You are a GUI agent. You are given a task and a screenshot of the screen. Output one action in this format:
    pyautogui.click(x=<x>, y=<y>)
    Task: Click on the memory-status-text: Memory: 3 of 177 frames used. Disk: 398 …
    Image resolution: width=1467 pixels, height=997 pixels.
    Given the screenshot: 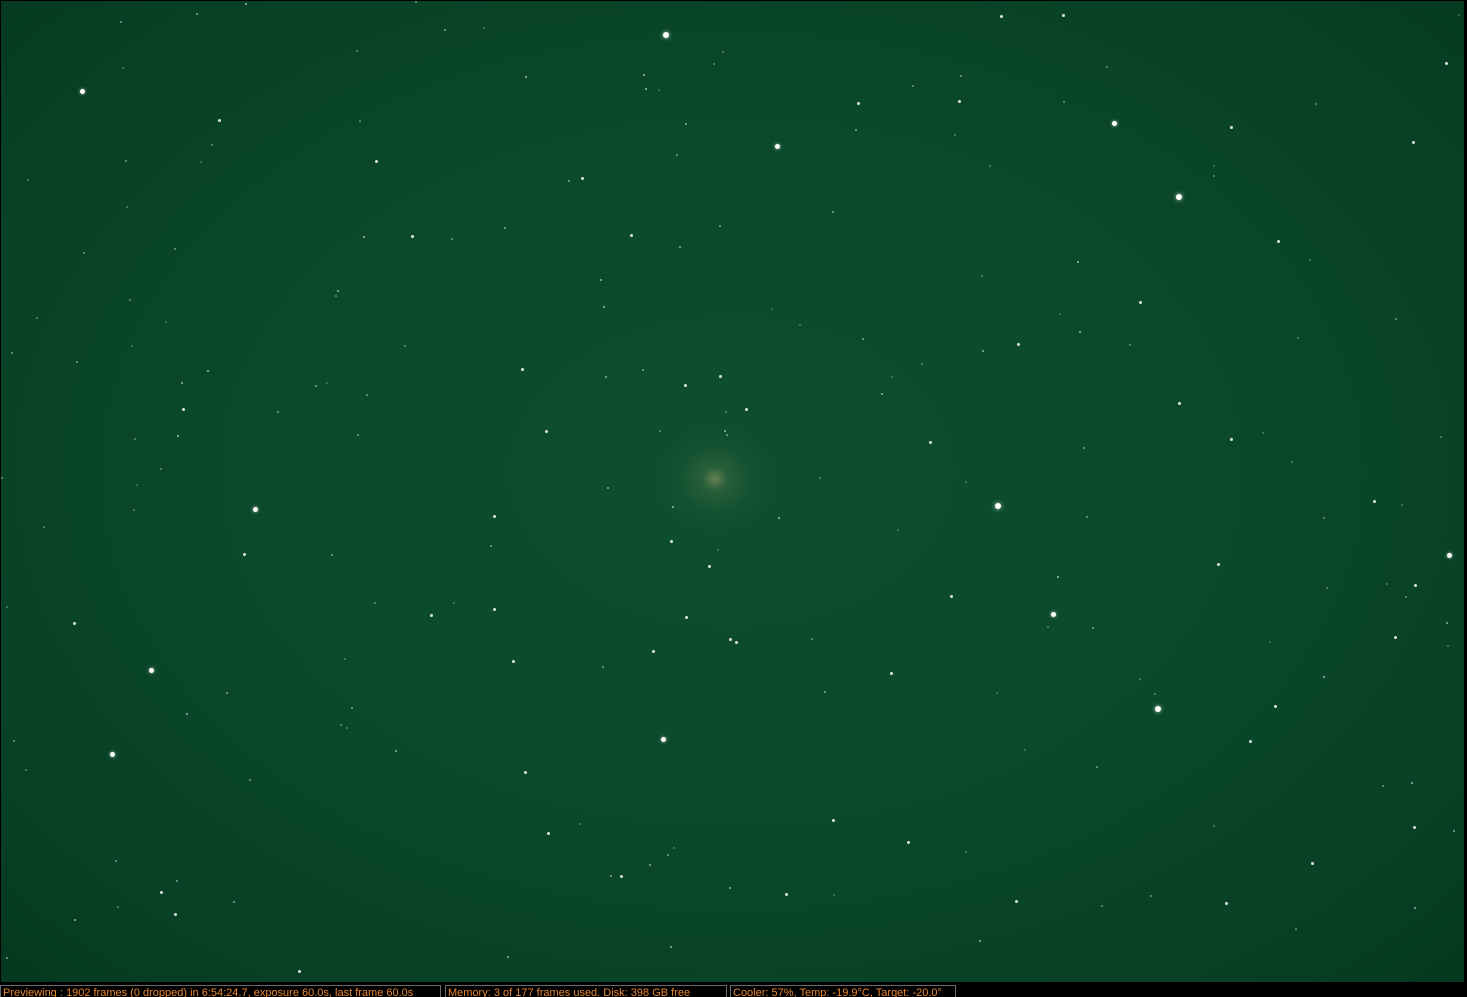 What is the action you would take?
    pyautogui.click(x=586, y=991)
    